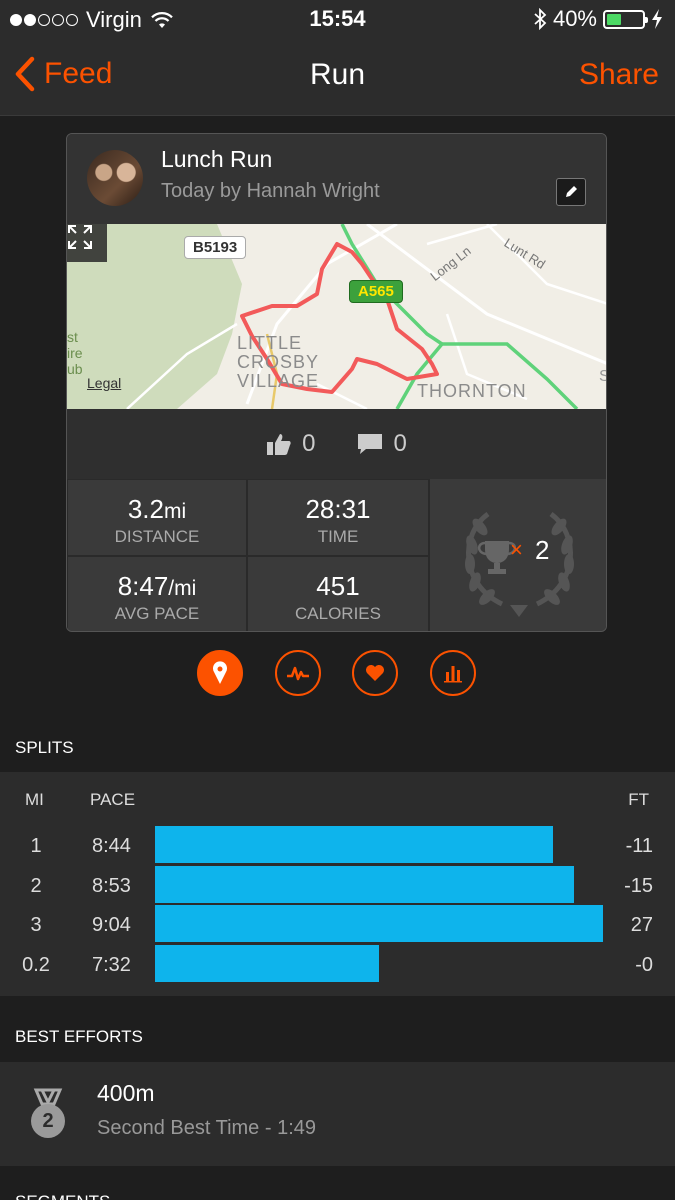 The width and height of the screenshot is (675, 1200). Describe the element at coordinates (44, 747) in the screenshot. I see `splits-title: SPLITS` at that location.